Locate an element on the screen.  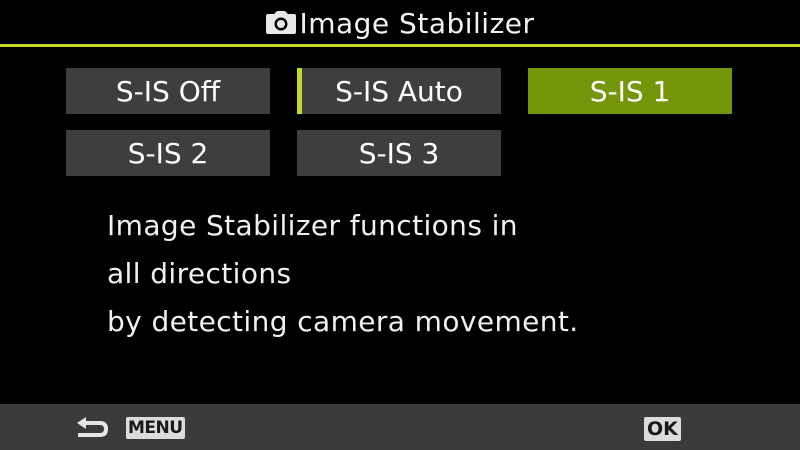
description-line: by detecting camera movement. is located at coordinates (343, 321).